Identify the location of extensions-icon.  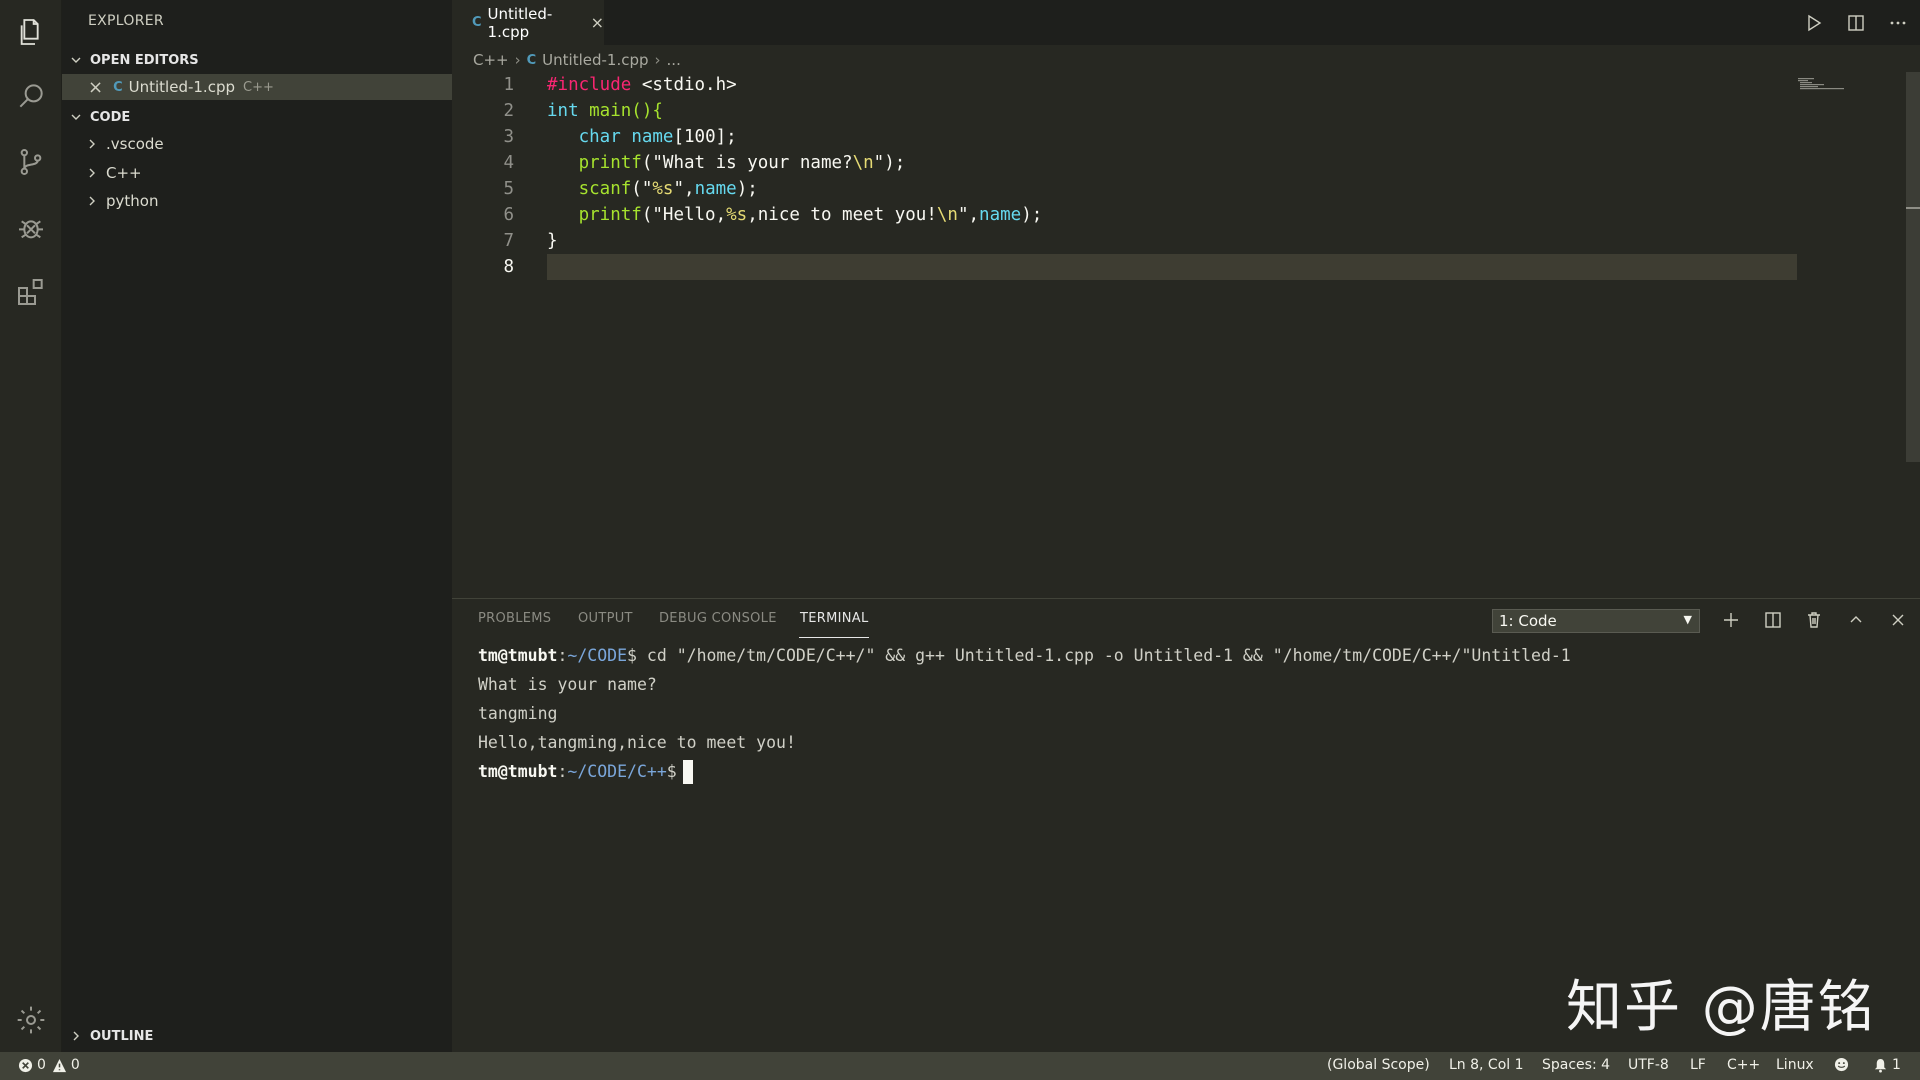
(31, 292).